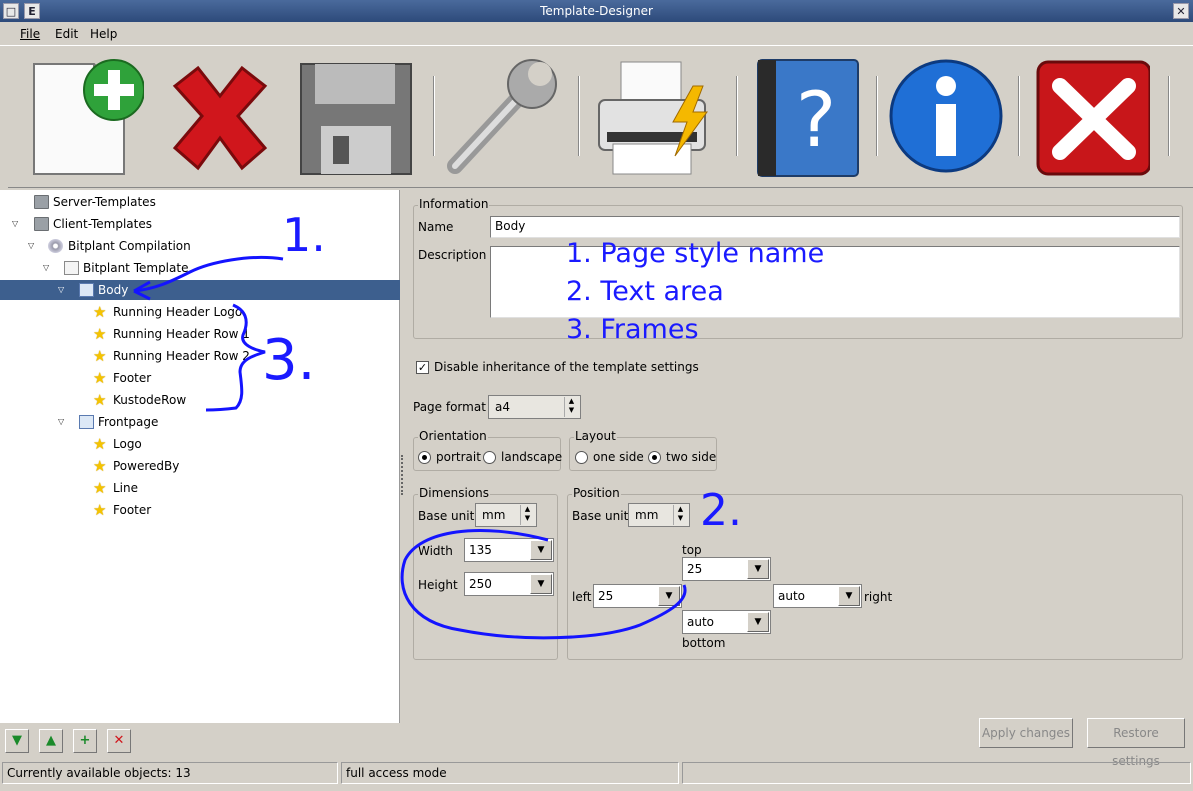  I want to click on new-template-icon, so click(89, 117).